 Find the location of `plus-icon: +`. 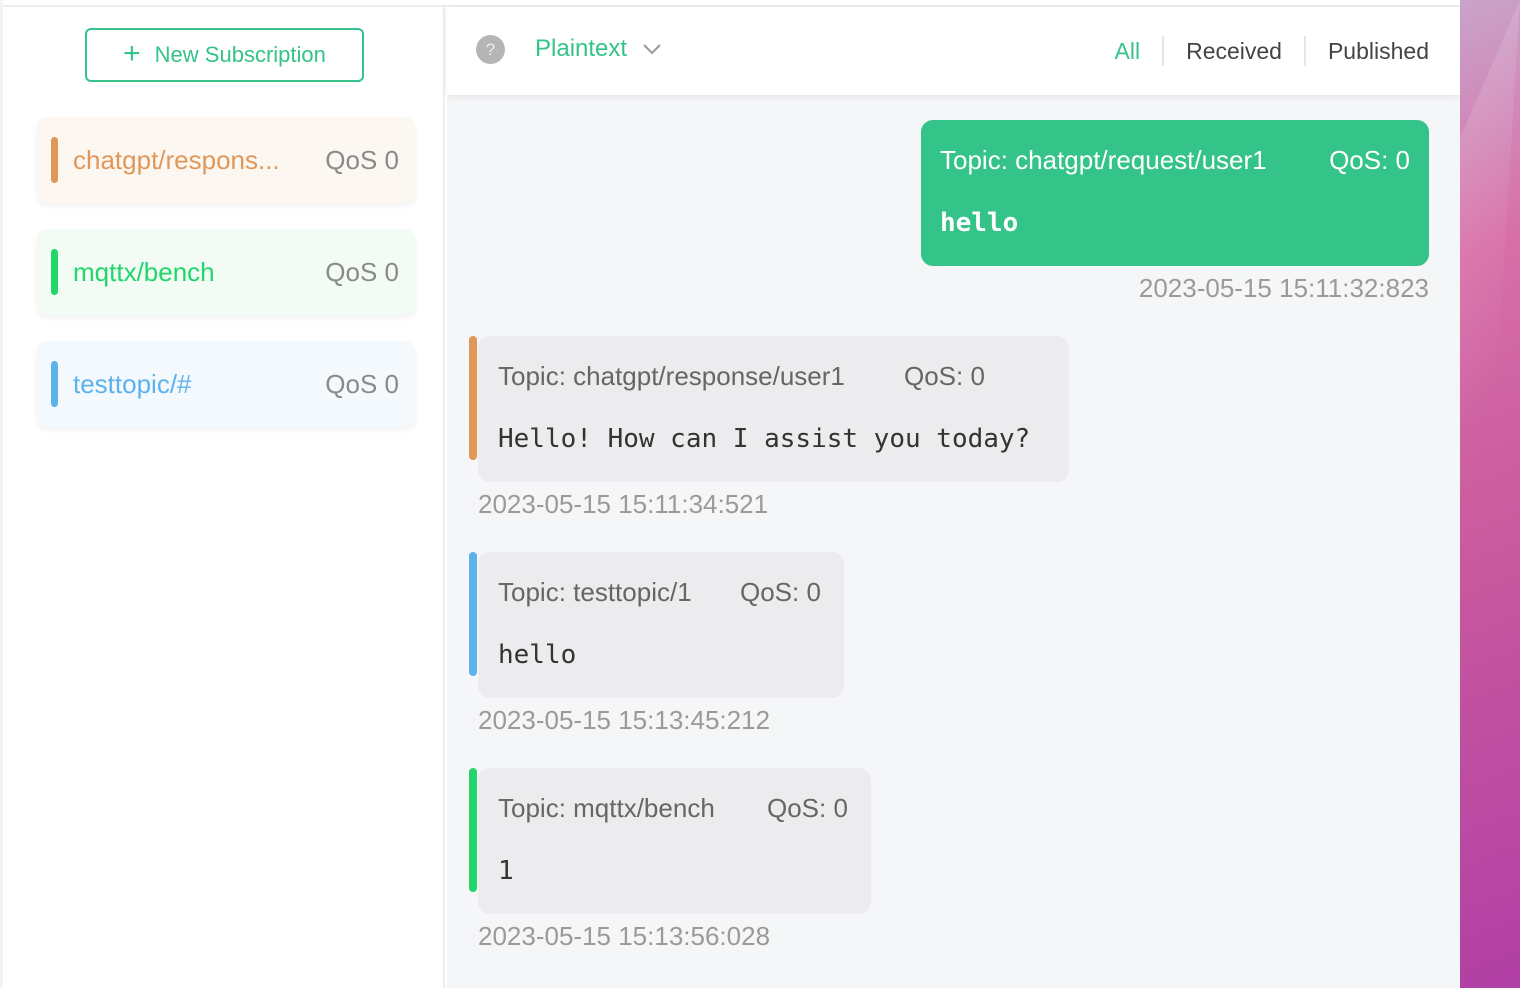

plus-icon: + is located at coordinates (132, 53).